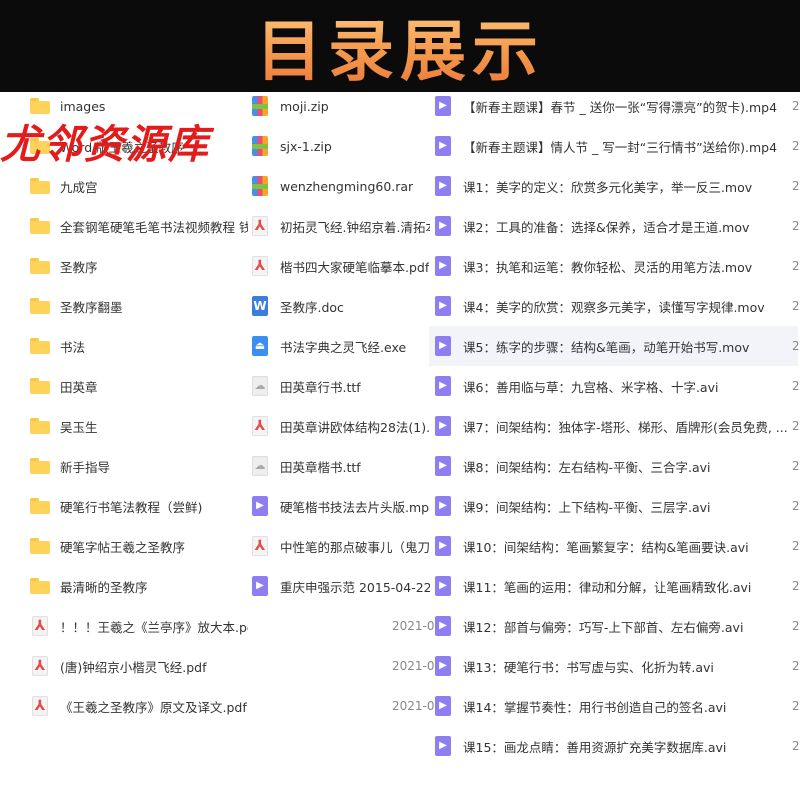 The height and width of the screenshot is (800, 800). Describe the element at coordinates (614, 307) in the screenshot. I see `file-name: 课4：美字的欣赏：观察多元美字，读懂写字规律.mov` at that location.